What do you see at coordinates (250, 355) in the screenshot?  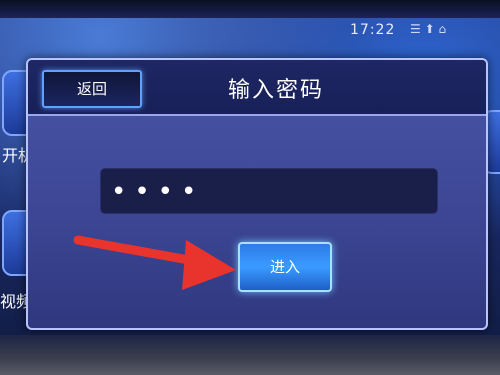 I see `device-bezel-bottom` at bounding box center [250, 355].